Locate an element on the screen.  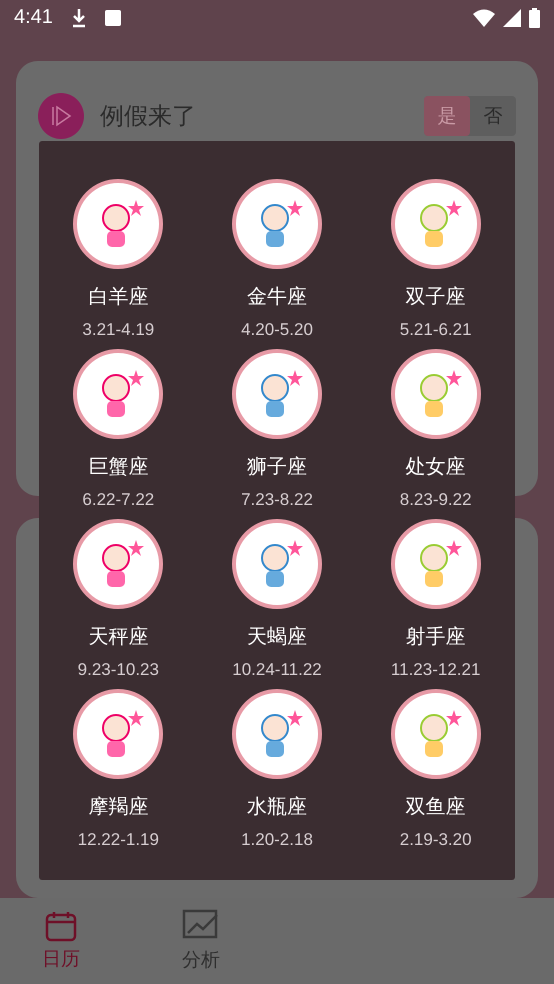
calendar-icon is located at coordinates (61, 926).